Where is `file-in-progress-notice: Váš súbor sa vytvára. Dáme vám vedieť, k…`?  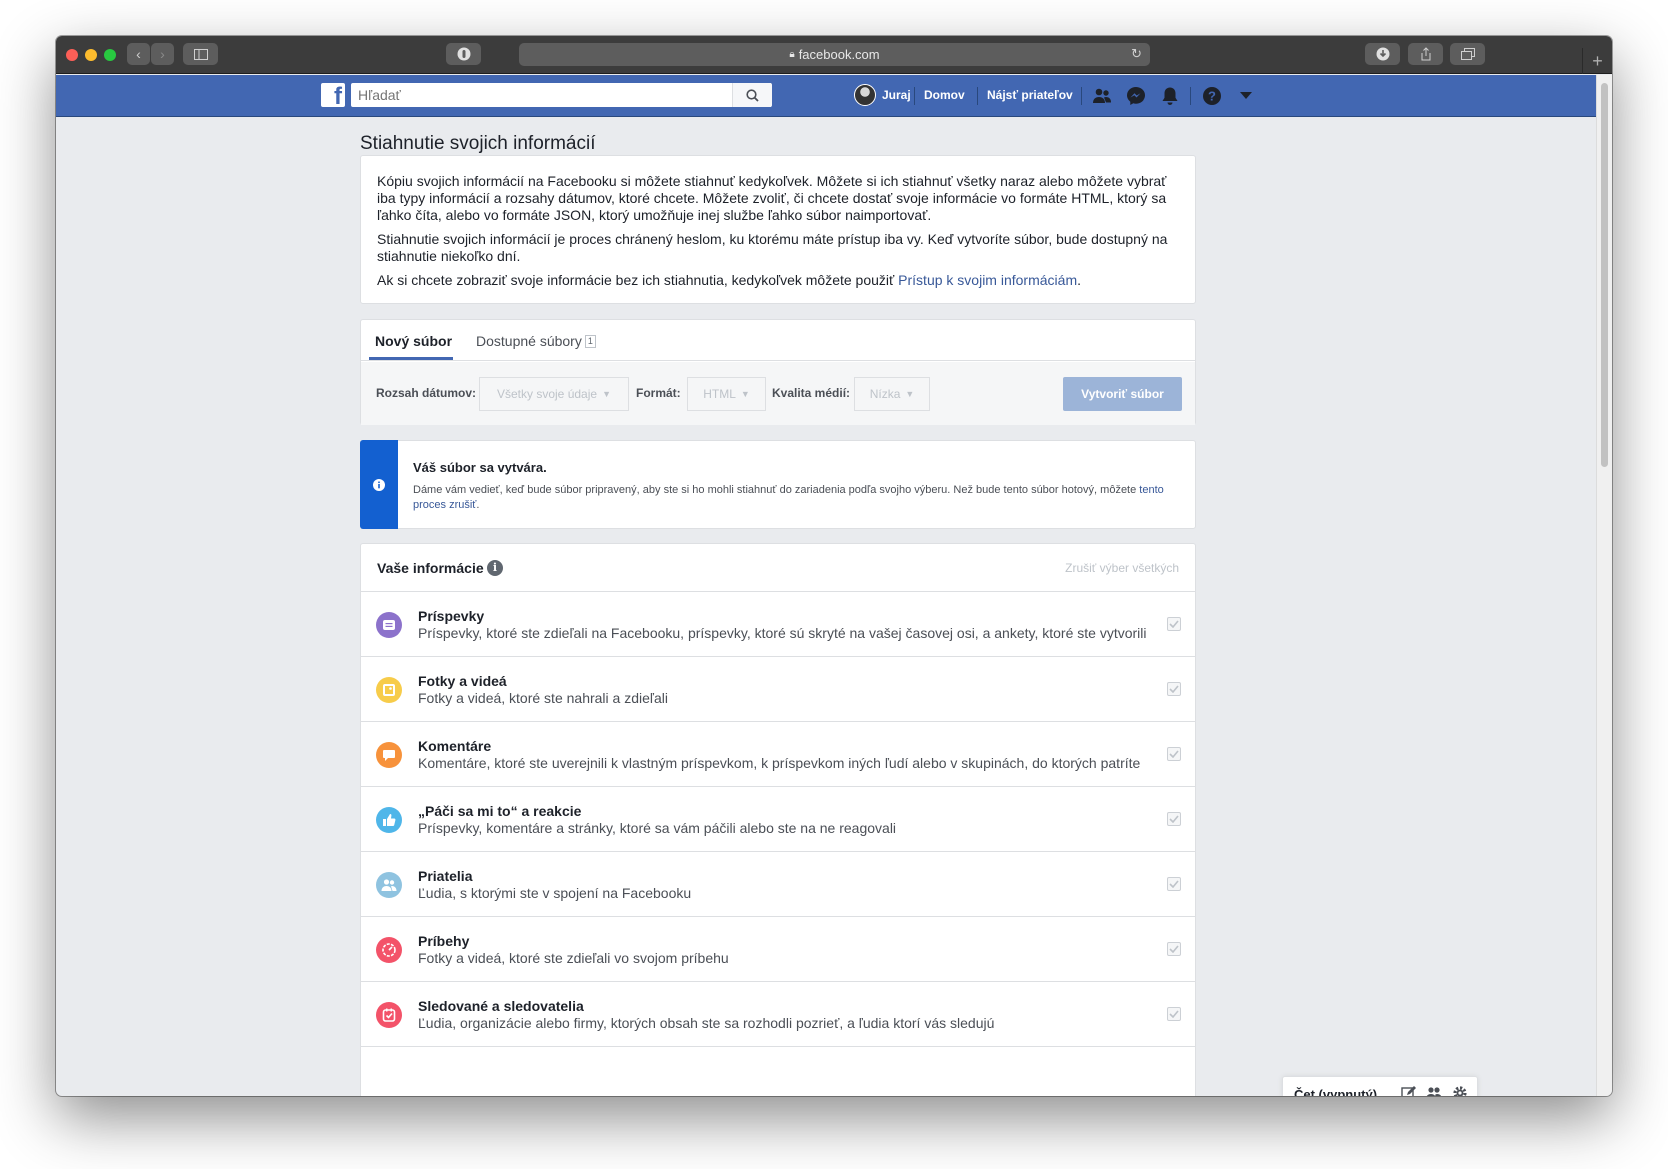 file-in-progress-notice: Váš súbor sa vytvára. Dáme vám vedieť, k… is located at coordinates (778, 484).